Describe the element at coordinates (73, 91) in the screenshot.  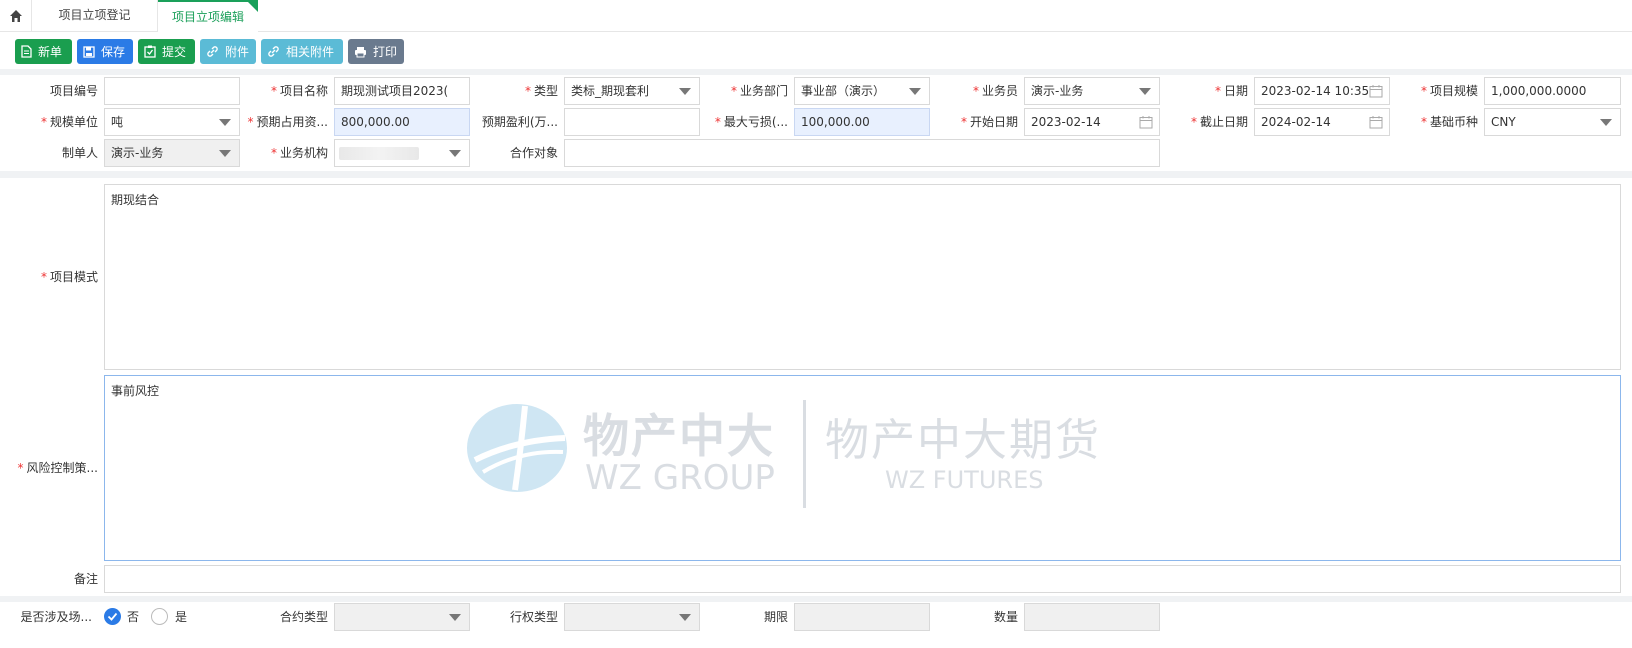
I see `label-project-no: 项目编号` at that location.